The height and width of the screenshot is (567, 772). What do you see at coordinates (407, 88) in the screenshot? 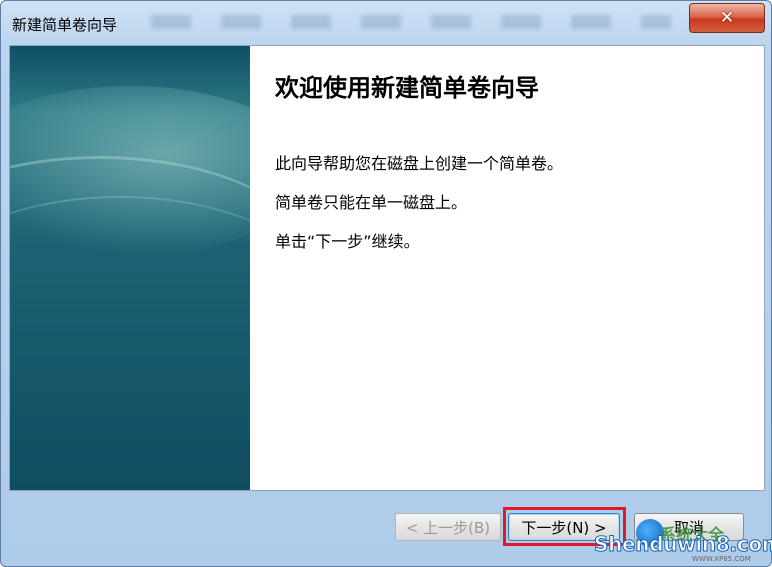
I see `page-title: 欢迎使用新建简单卷向导` at bounding box center [407, 88].